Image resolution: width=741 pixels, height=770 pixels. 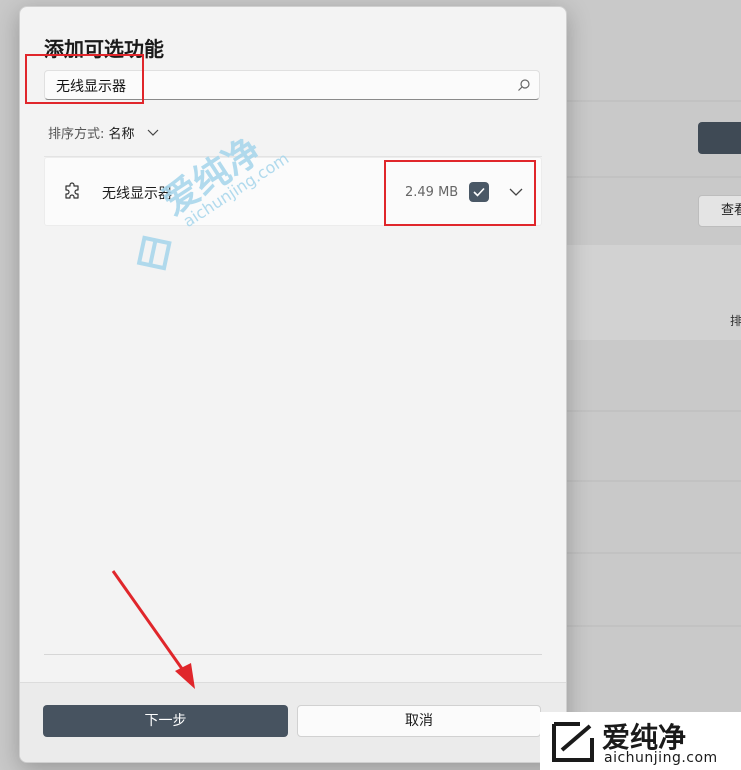 What do you see at coordinates (661, 758) in the screenshot?
I see `corner-watermark-url: aichunjing.com` at bounding box center [661, 758].